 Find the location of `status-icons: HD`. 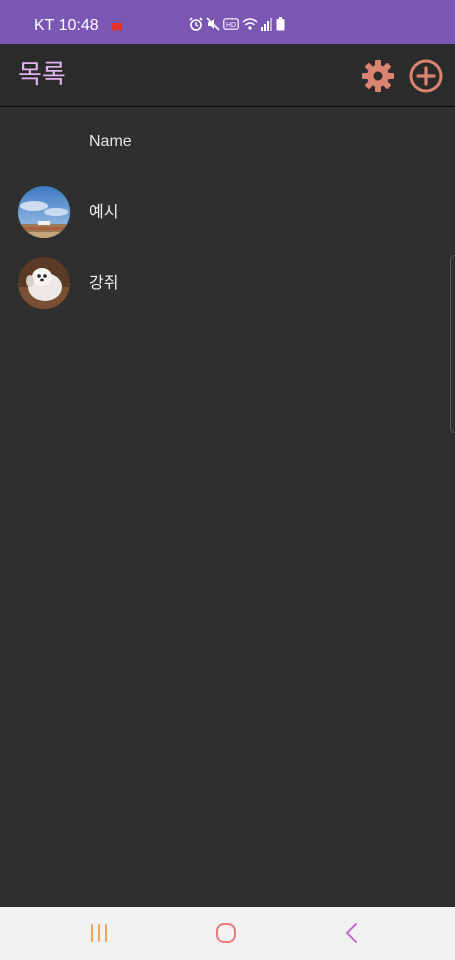

status-icons: HD is located at coordinates (237, 24).